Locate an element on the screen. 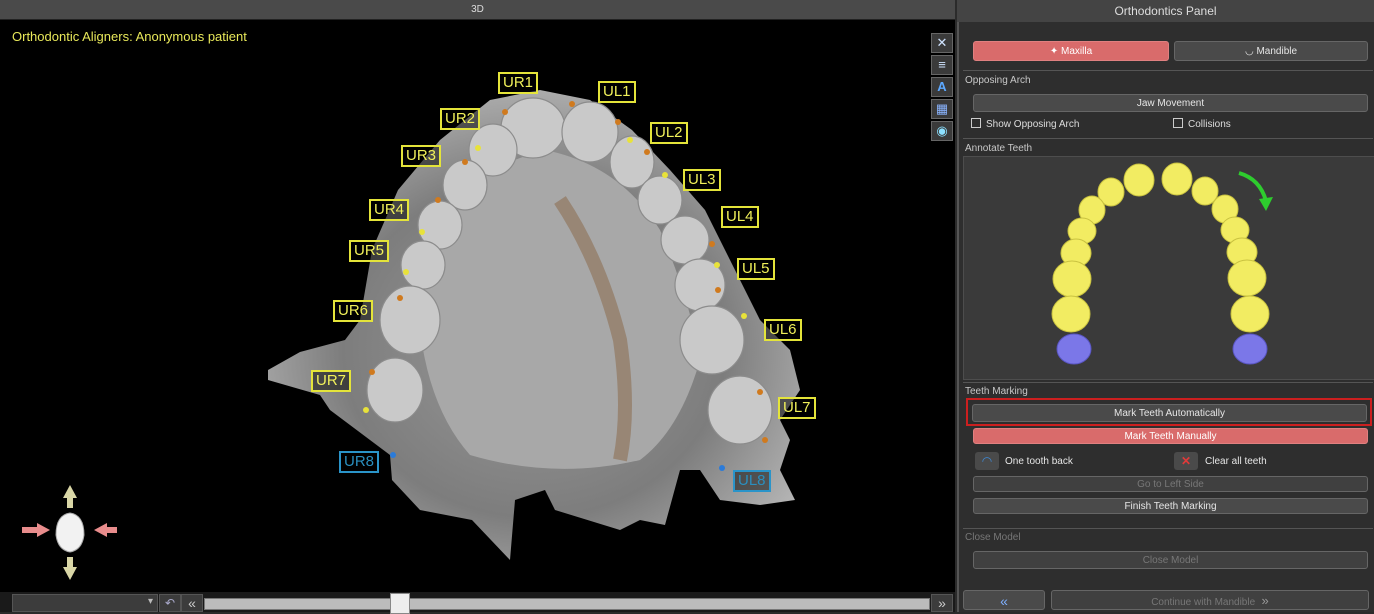 The width and height of the screenshot is (1374, 614). tooth-tag-ur7: UR7 is located at coordinates (331, 381).